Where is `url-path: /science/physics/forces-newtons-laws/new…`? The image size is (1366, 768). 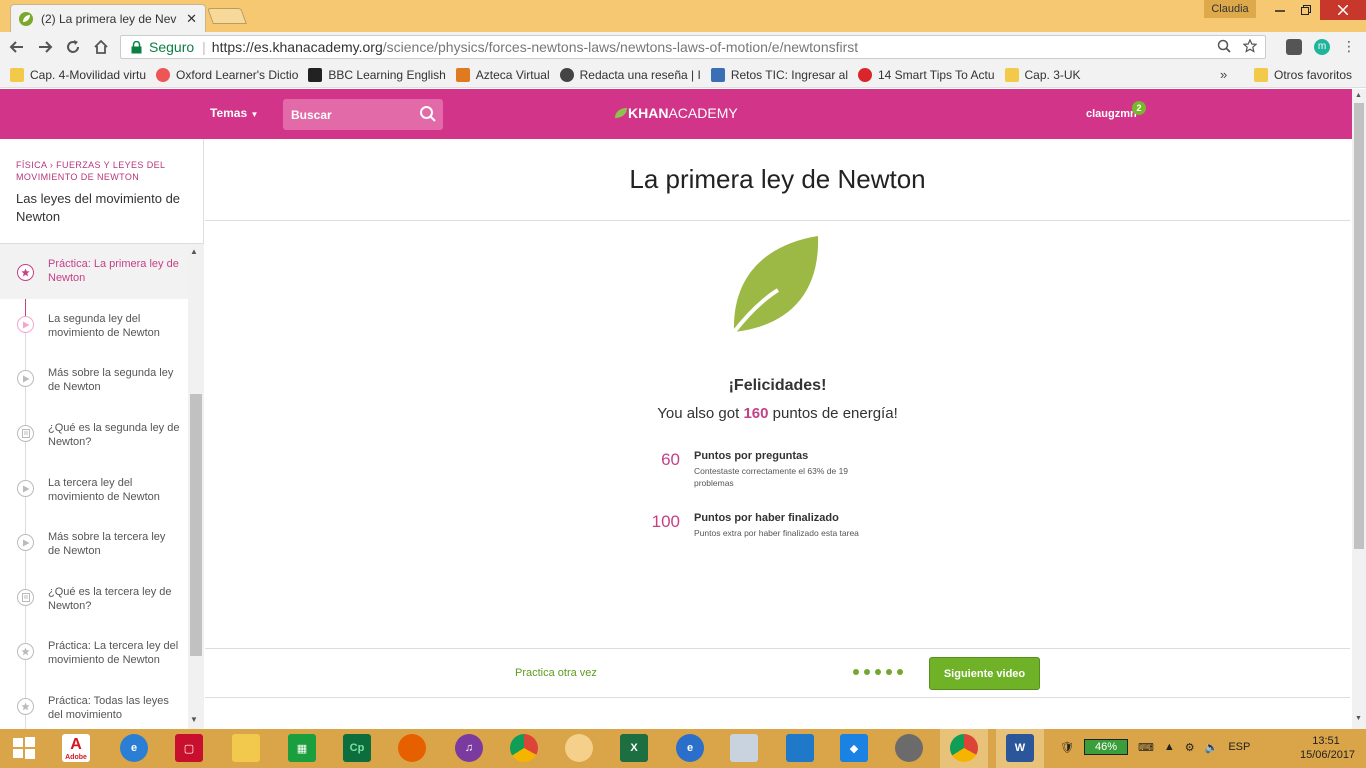
url-path: /science/physics/forces-newtons-laws/new… is located at coordinates (620, 47).